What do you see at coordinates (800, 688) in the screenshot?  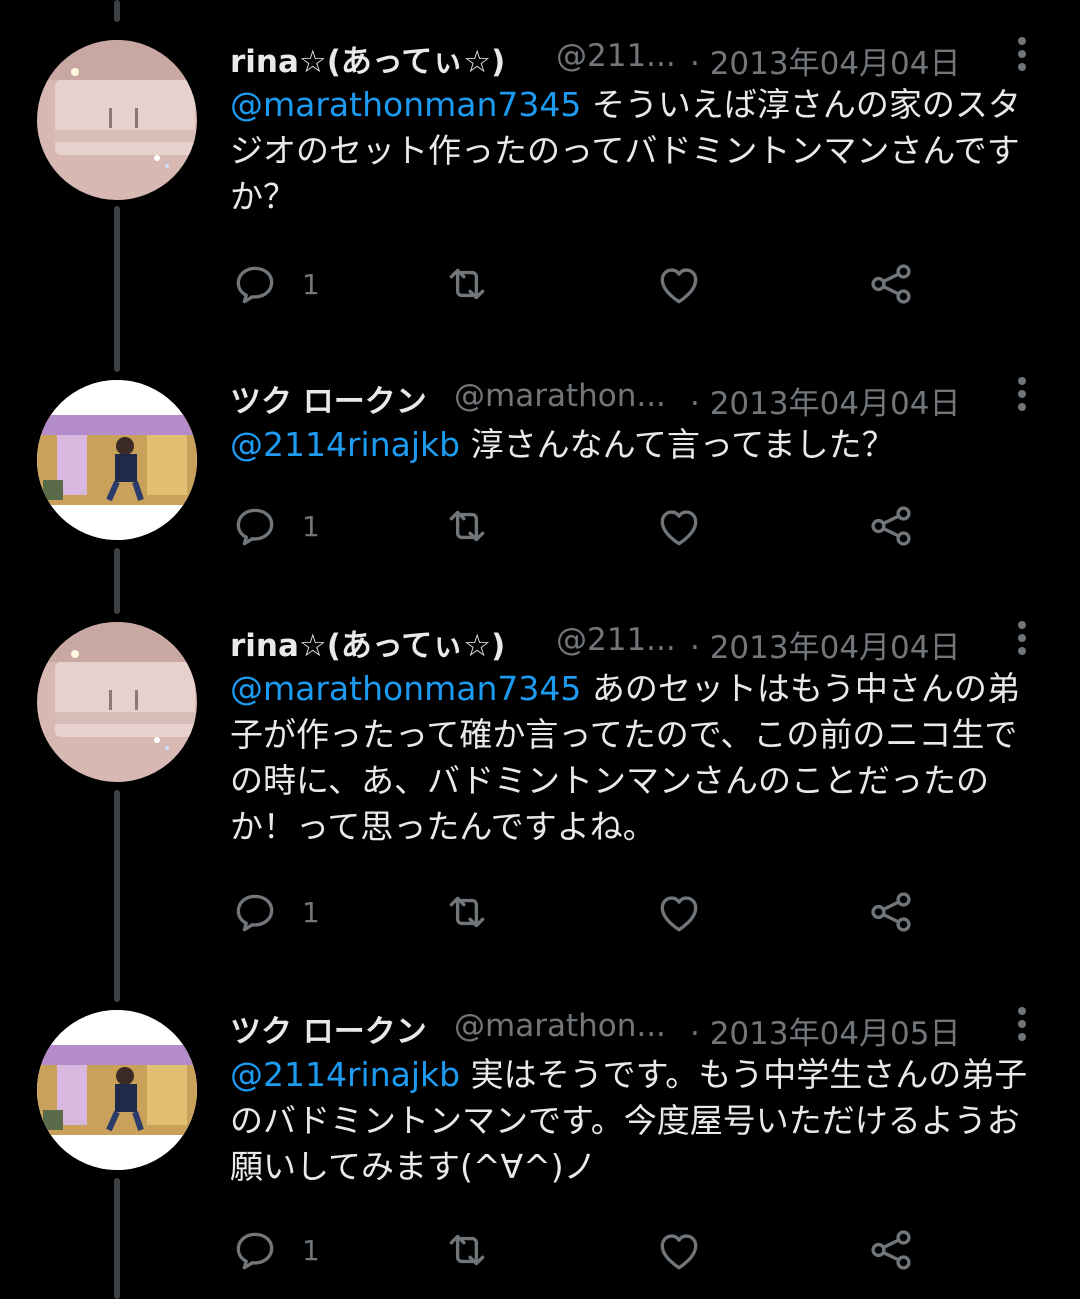 I see `tweet-text-line: あのセットはもう中さんの弟` at bounding box center [800, 688].